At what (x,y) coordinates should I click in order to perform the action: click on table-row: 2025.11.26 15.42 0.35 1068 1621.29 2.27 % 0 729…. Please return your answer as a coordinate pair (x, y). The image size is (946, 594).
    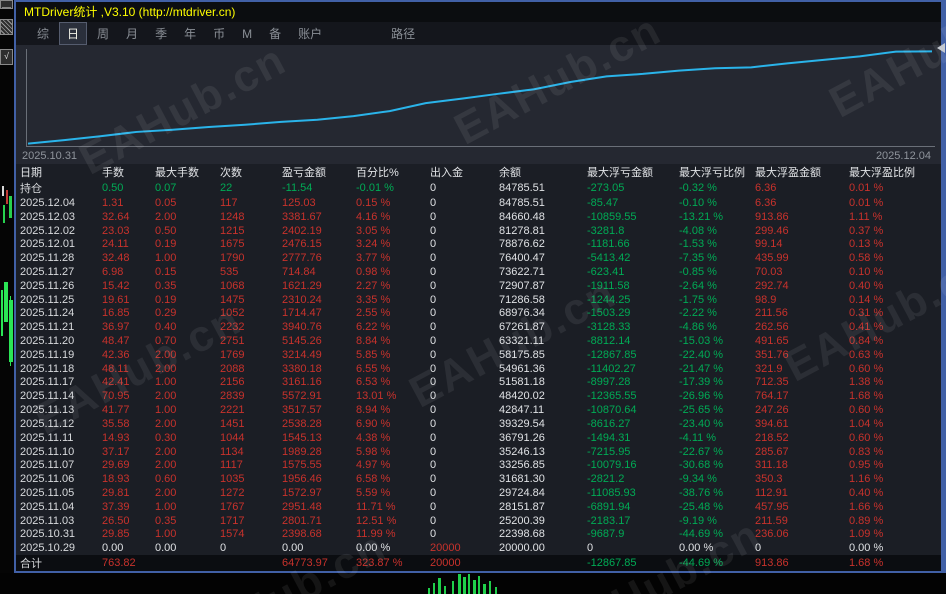
    Looking at the image, I should click on (478, 286).